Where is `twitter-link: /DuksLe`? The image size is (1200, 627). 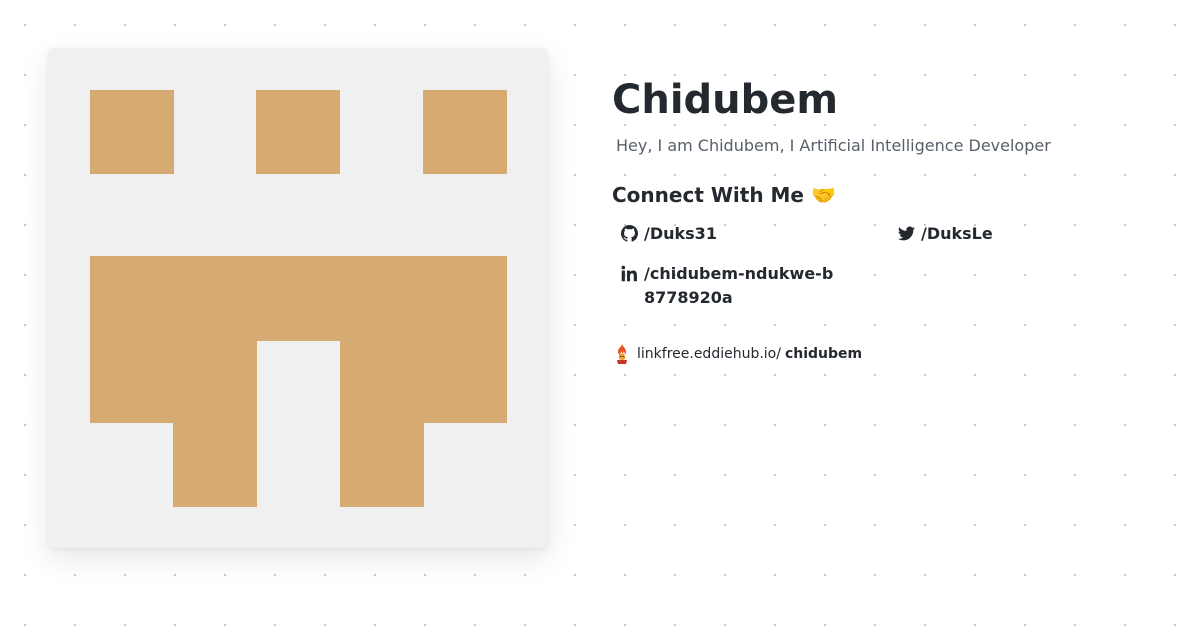 twitter-link: /DuksLe is located at coordinates (1028, 234).